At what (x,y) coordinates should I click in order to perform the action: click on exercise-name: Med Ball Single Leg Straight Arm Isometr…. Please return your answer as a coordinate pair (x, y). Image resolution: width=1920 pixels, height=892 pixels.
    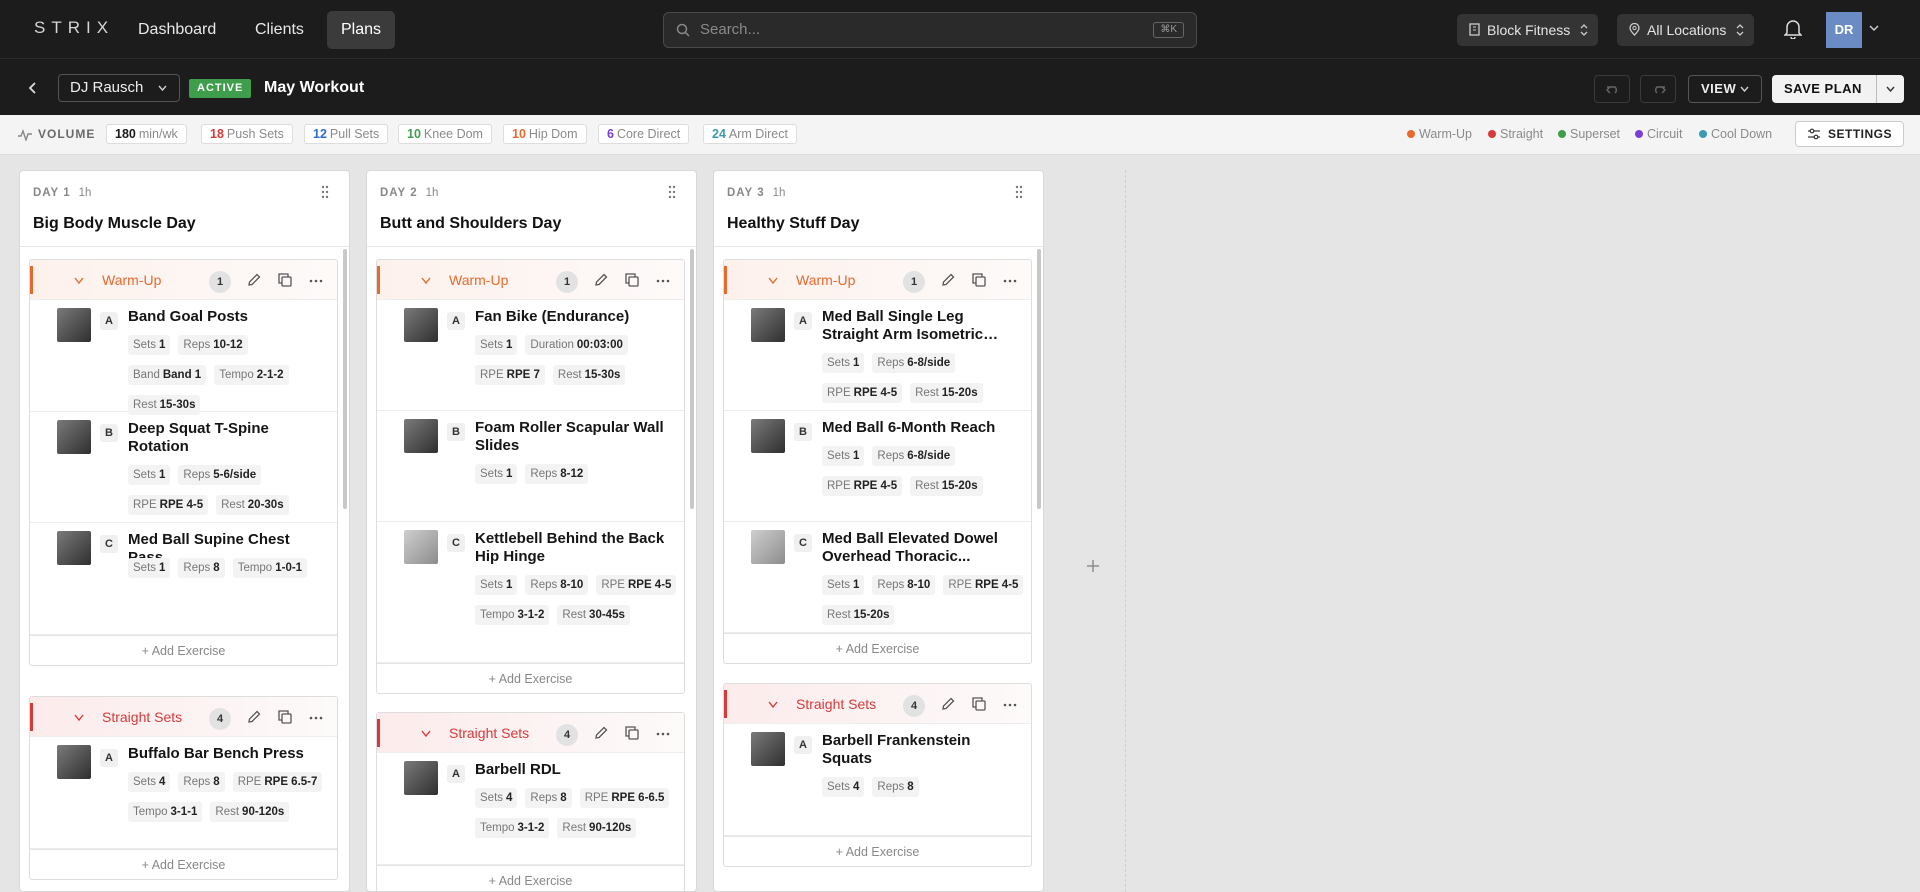
    Looking at the image, I should click on (922, 326).